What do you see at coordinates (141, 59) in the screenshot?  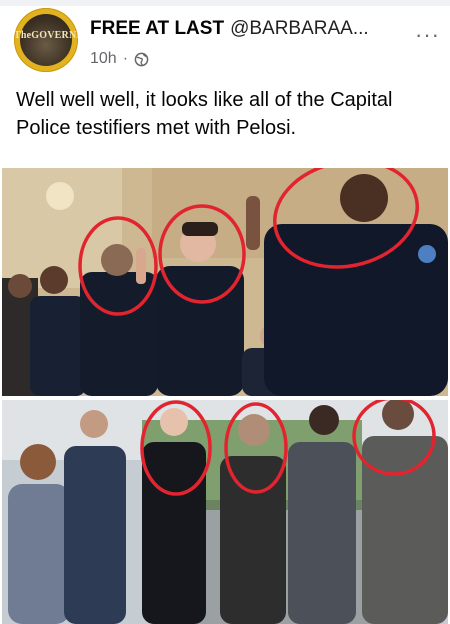 I see `globe-icon` at bounding box center [141, 59].